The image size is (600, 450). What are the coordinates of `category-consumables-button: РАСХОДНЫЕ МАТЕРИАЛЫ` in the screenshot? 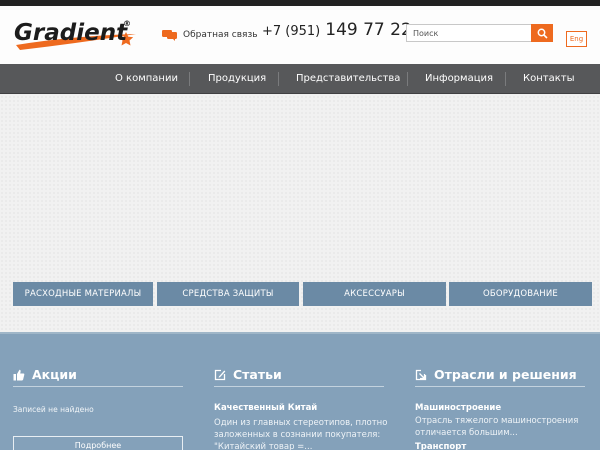 It's located at (83, 294).